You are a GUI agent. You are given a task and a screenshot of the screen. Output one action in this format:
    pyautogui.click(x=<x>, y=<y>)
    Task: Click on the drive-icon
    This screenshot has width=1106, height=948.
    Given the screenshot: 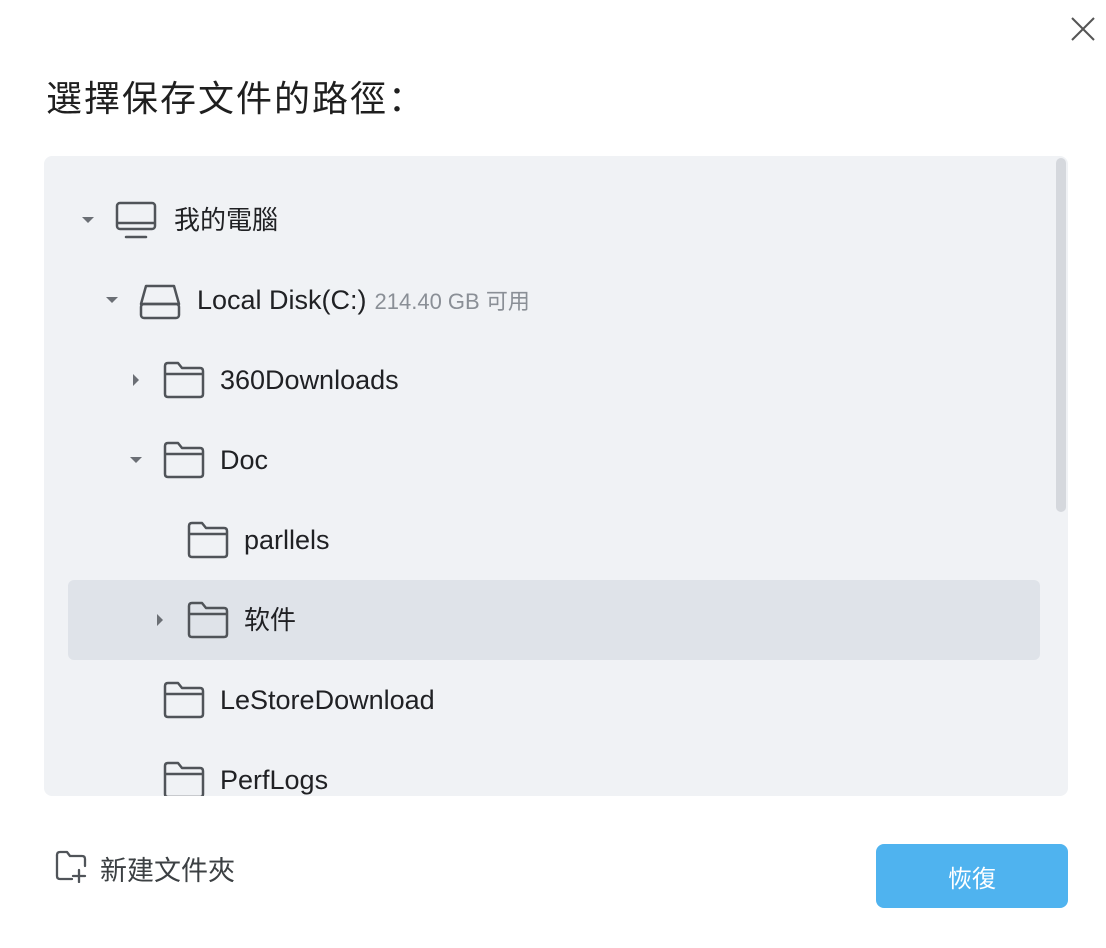 What is the action you would take?
    pyautogui.click(x=160, y=302)
    